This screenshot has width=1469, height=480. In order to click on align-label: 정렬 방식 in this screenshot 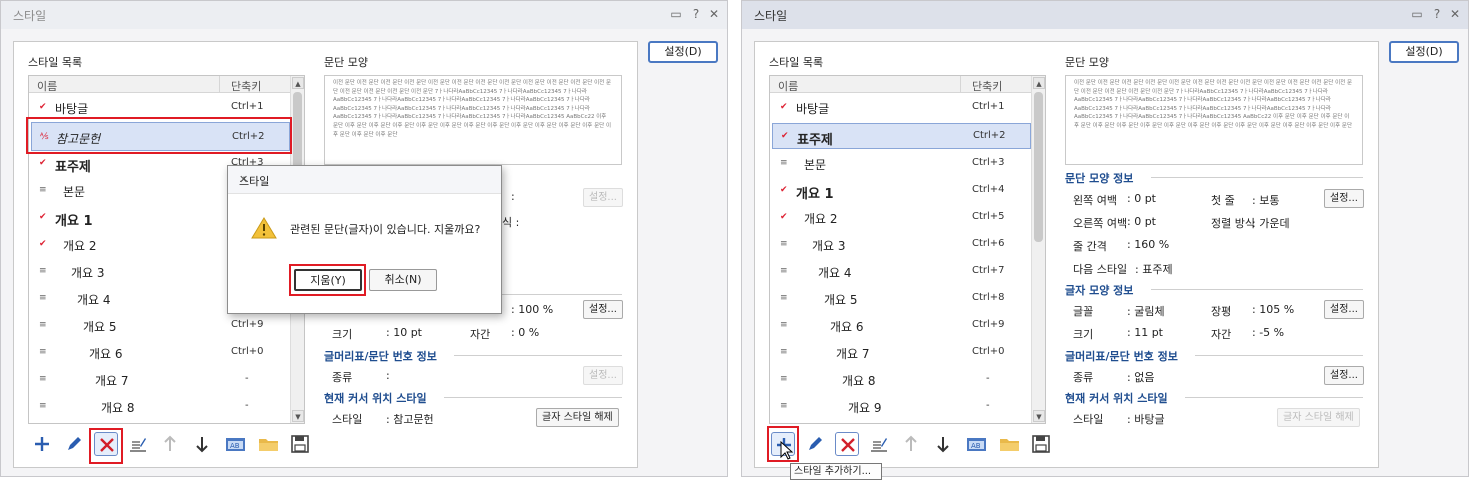, I will do `click(1233, 223)`.